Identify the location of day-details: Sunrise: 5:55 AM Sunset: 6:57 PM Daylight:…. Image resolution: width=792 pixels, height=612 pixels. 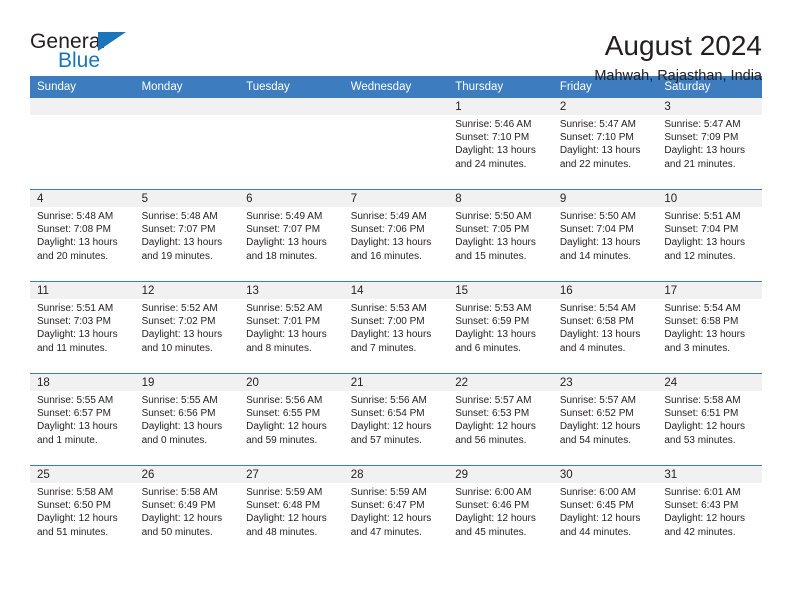
(82, 419).